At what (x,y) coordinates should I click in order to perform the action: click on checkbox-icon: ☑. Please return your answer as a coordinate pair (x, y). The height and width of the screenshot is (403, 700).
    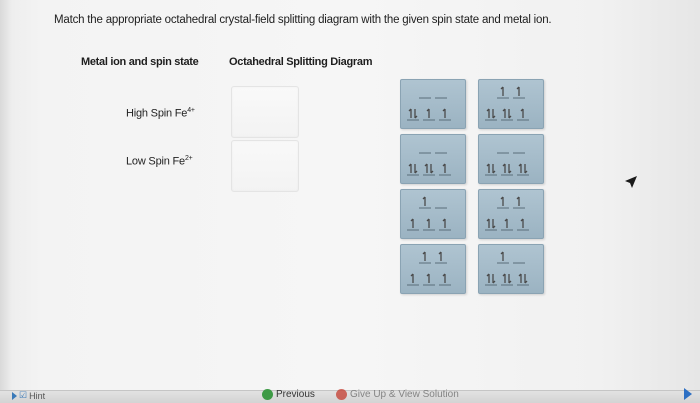
    Looking at the image, I should click on (23, 395).